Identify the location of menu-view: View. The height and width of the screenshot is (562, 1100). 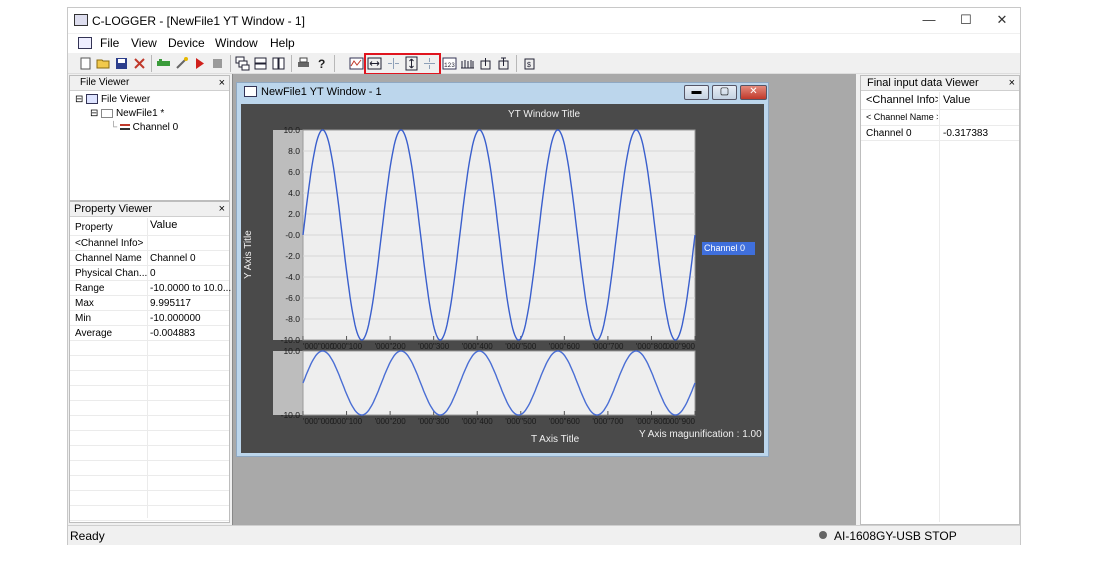
(144, 43).